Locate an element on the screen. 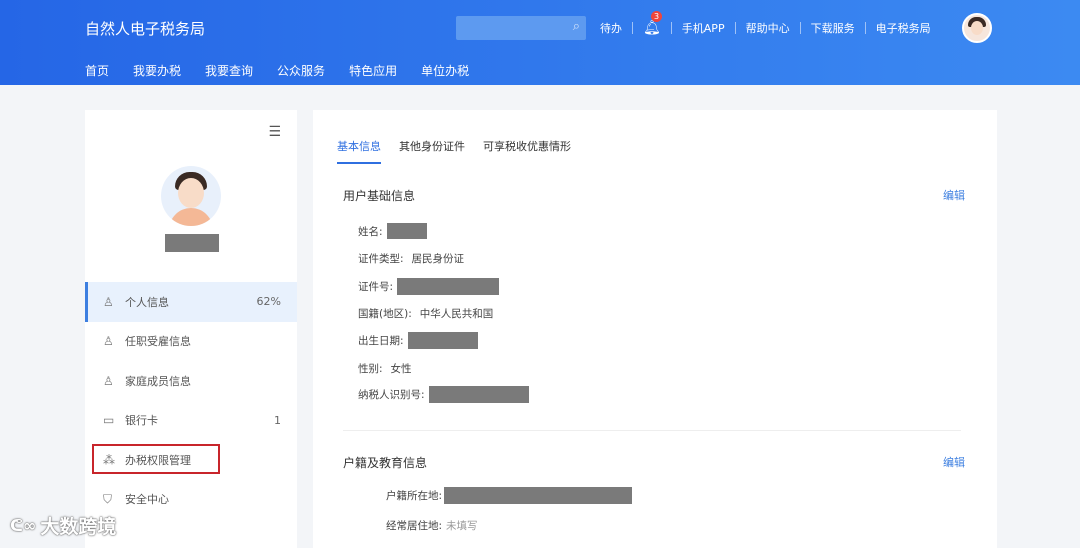 This screenshot has height=548, width=1080. redacted-name is located at coordinates (192, 243).